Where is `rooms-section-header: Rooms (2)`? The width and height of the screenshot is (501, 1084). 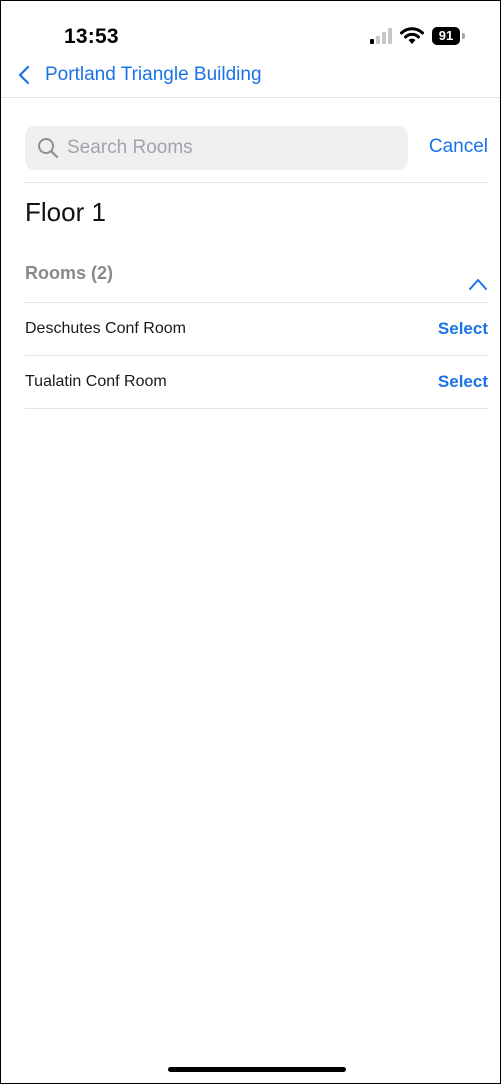 rooms-section-header: Rooms (2) is located at coordinates (256, 280).